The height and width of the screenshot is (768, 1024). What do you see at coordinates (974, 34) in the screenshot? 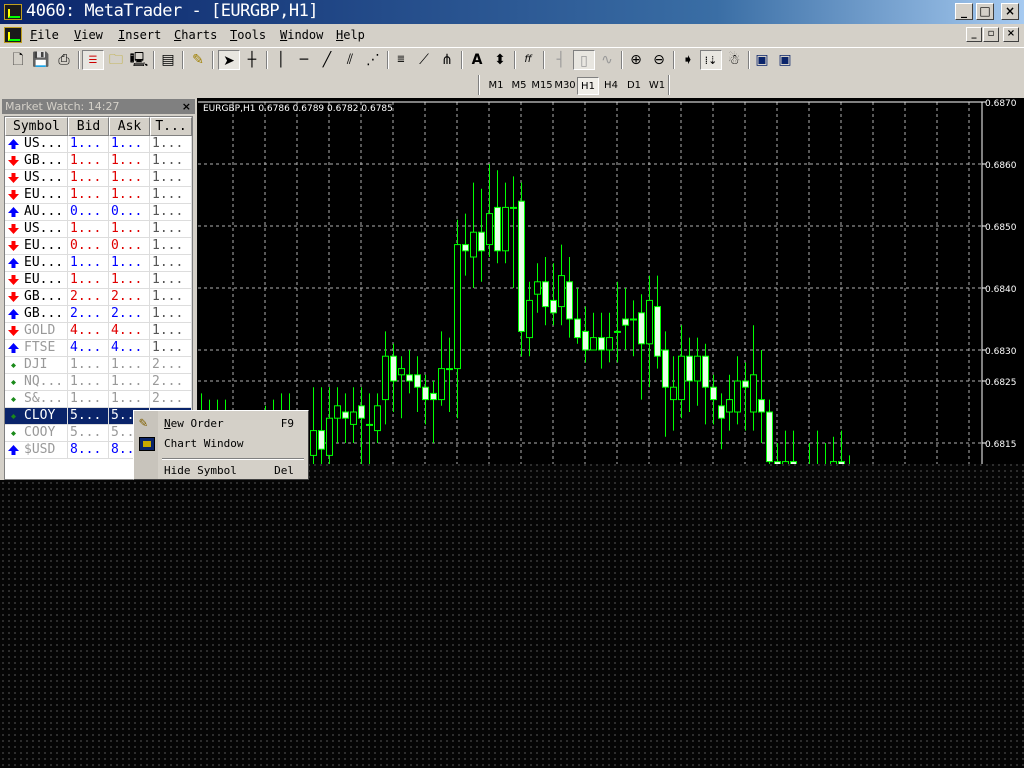
I see `mdi-minimize-button: _` at bounding box center [974, 34].